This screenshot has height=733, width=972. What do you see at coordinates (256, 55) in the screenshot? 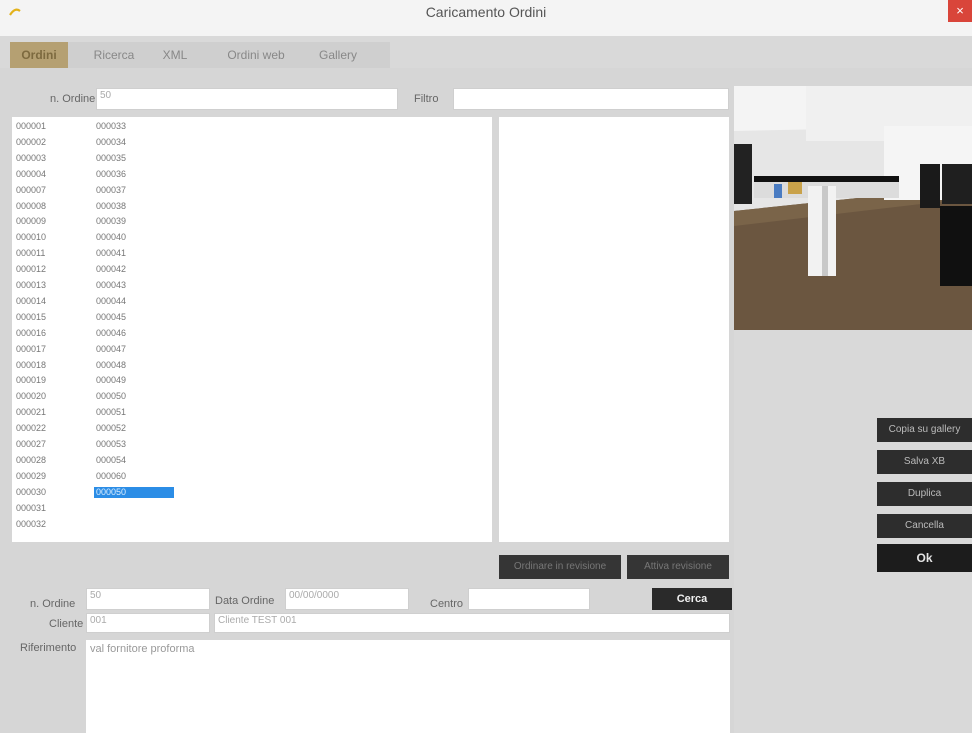
I see `tab-ordini-web: Ordini web` at bounding box center [256, 55].